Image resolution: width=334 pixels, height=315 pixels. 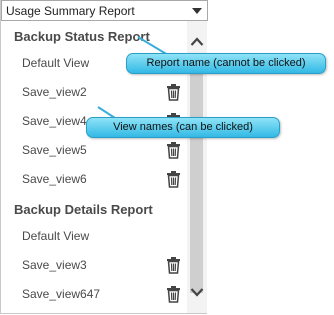 I want to click on view-label: Save_view2, so click(x=54, y=92).